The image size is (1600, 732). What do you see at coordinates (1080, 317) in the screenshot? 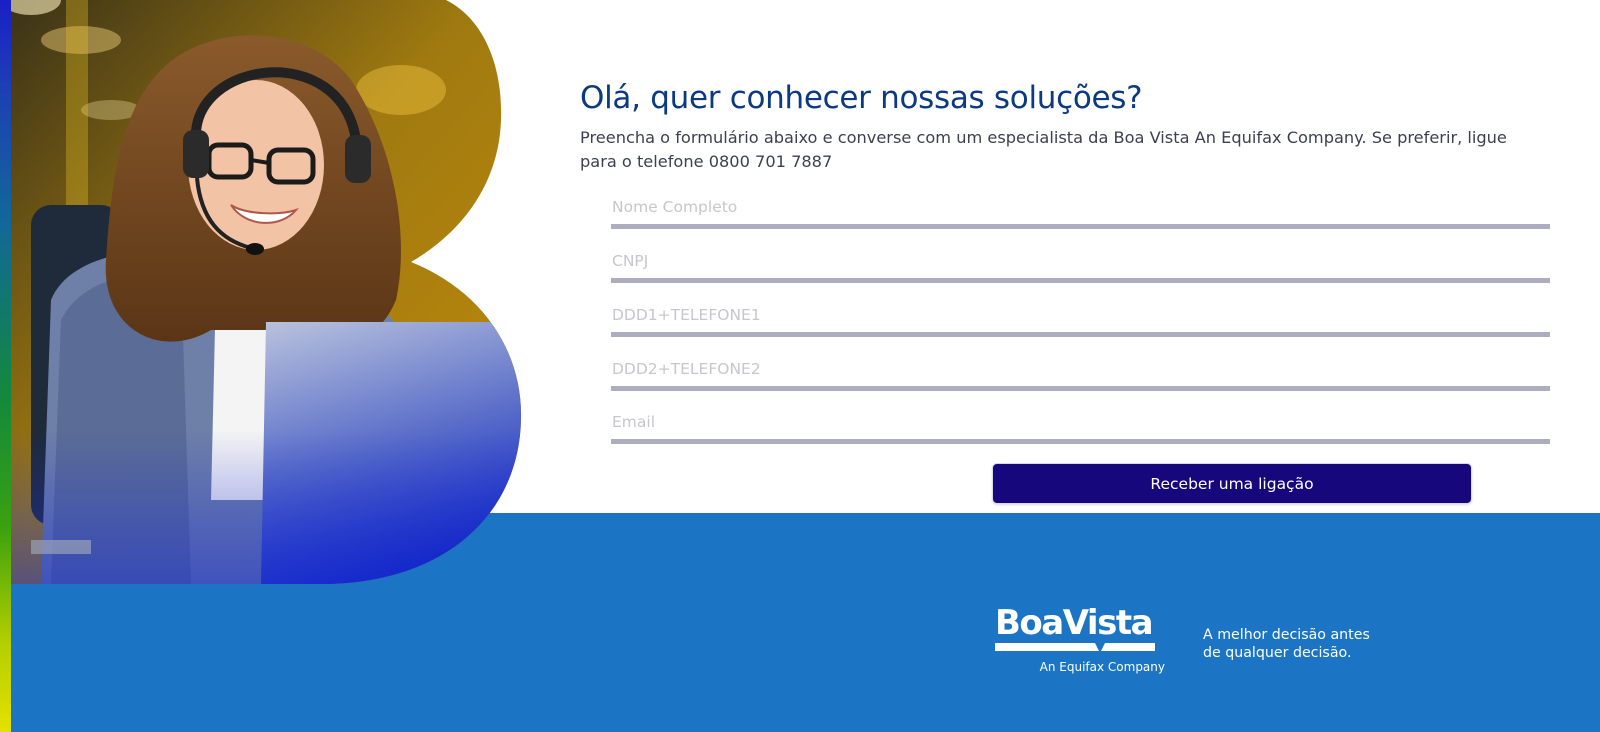
I see `telefone1-input` at bounding box center [1080, 317].